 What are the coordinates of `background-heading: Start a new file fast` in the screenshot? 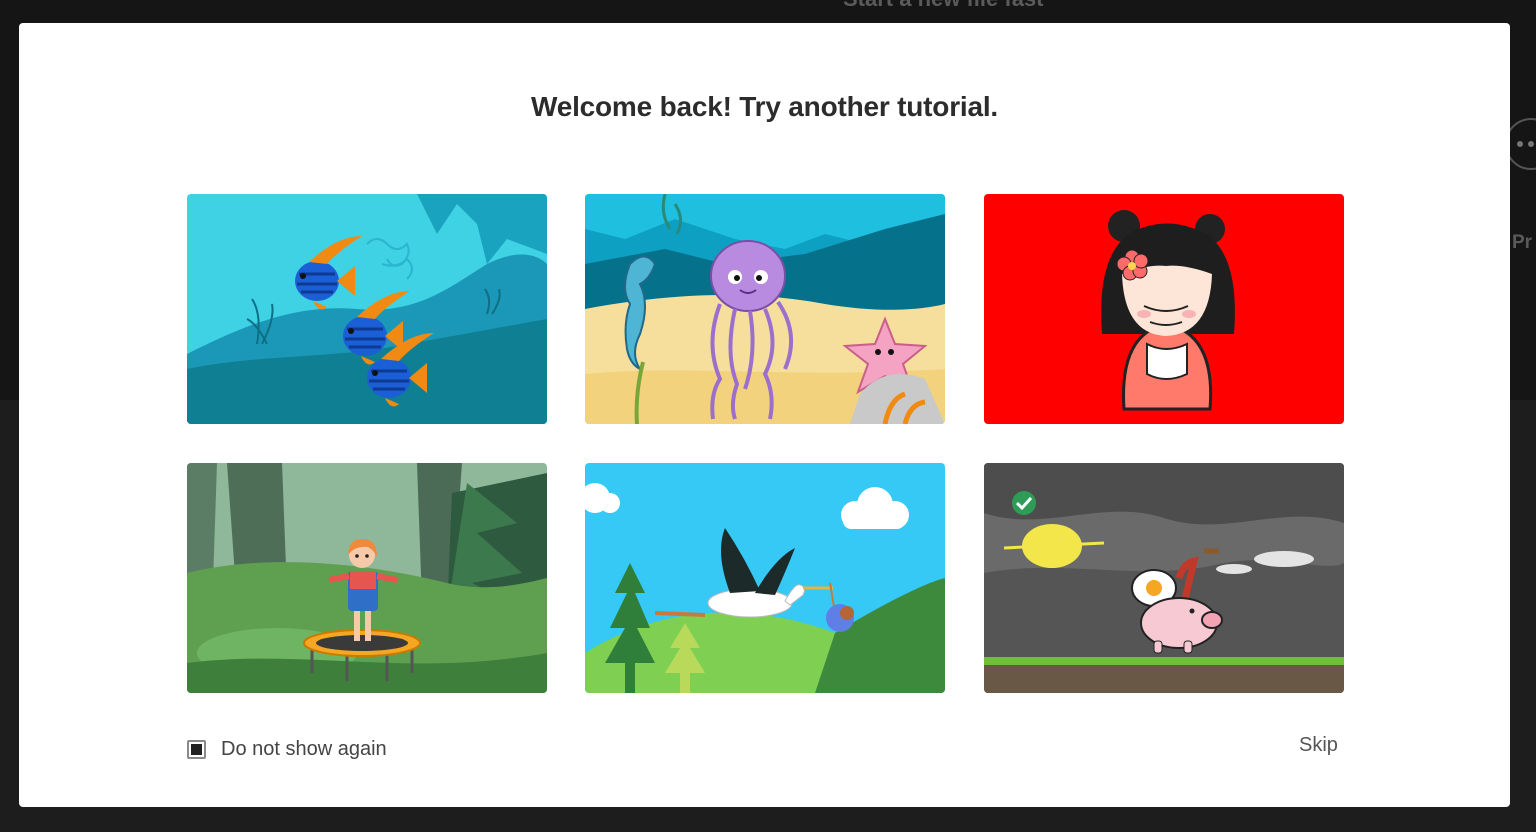 It's located at (943, 6).